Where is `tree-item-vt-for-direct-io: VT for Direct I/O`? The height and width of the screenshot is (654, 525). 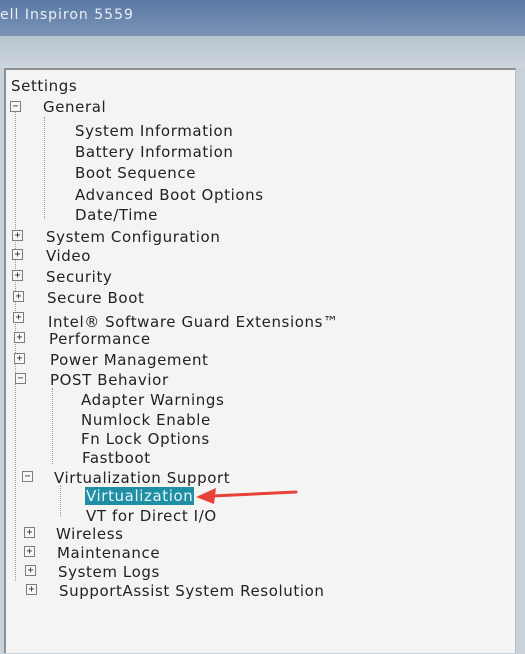
tree-item-vt-for-direct-io: VT for Direct I/O is located at coordinates (151, 516).